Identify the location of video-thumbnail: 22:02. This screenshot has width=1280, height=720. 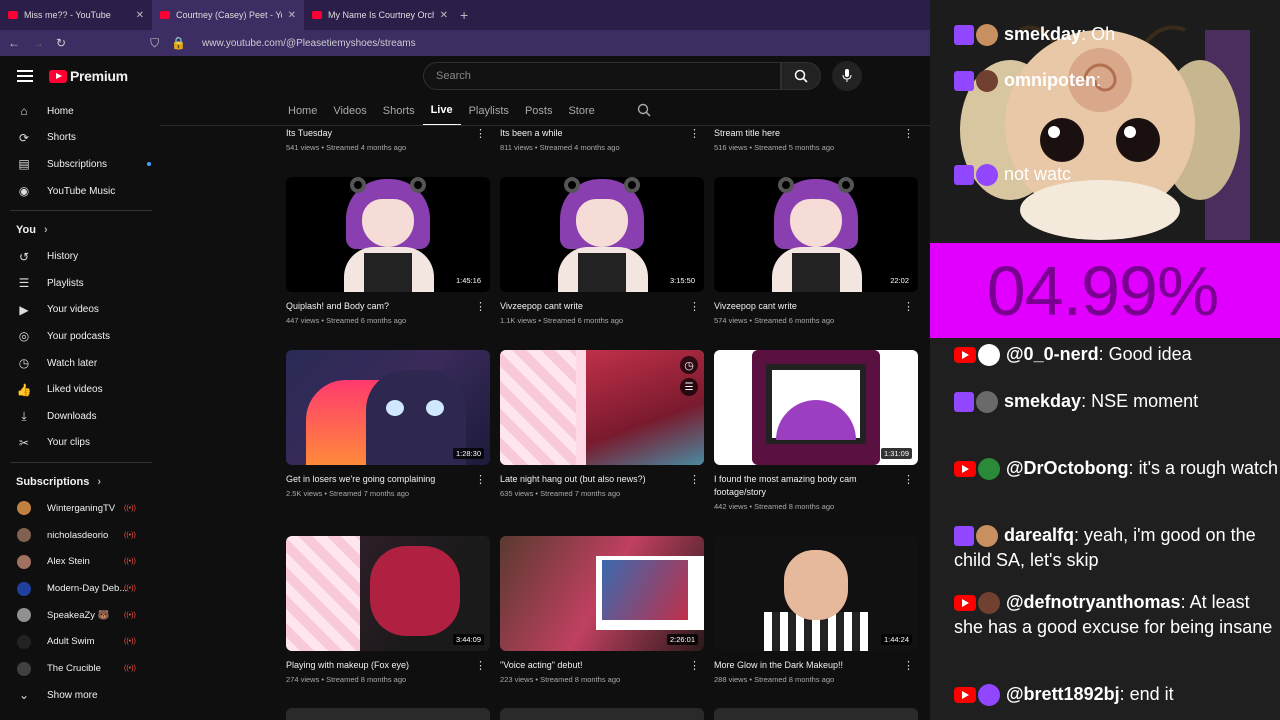
(816, 234).